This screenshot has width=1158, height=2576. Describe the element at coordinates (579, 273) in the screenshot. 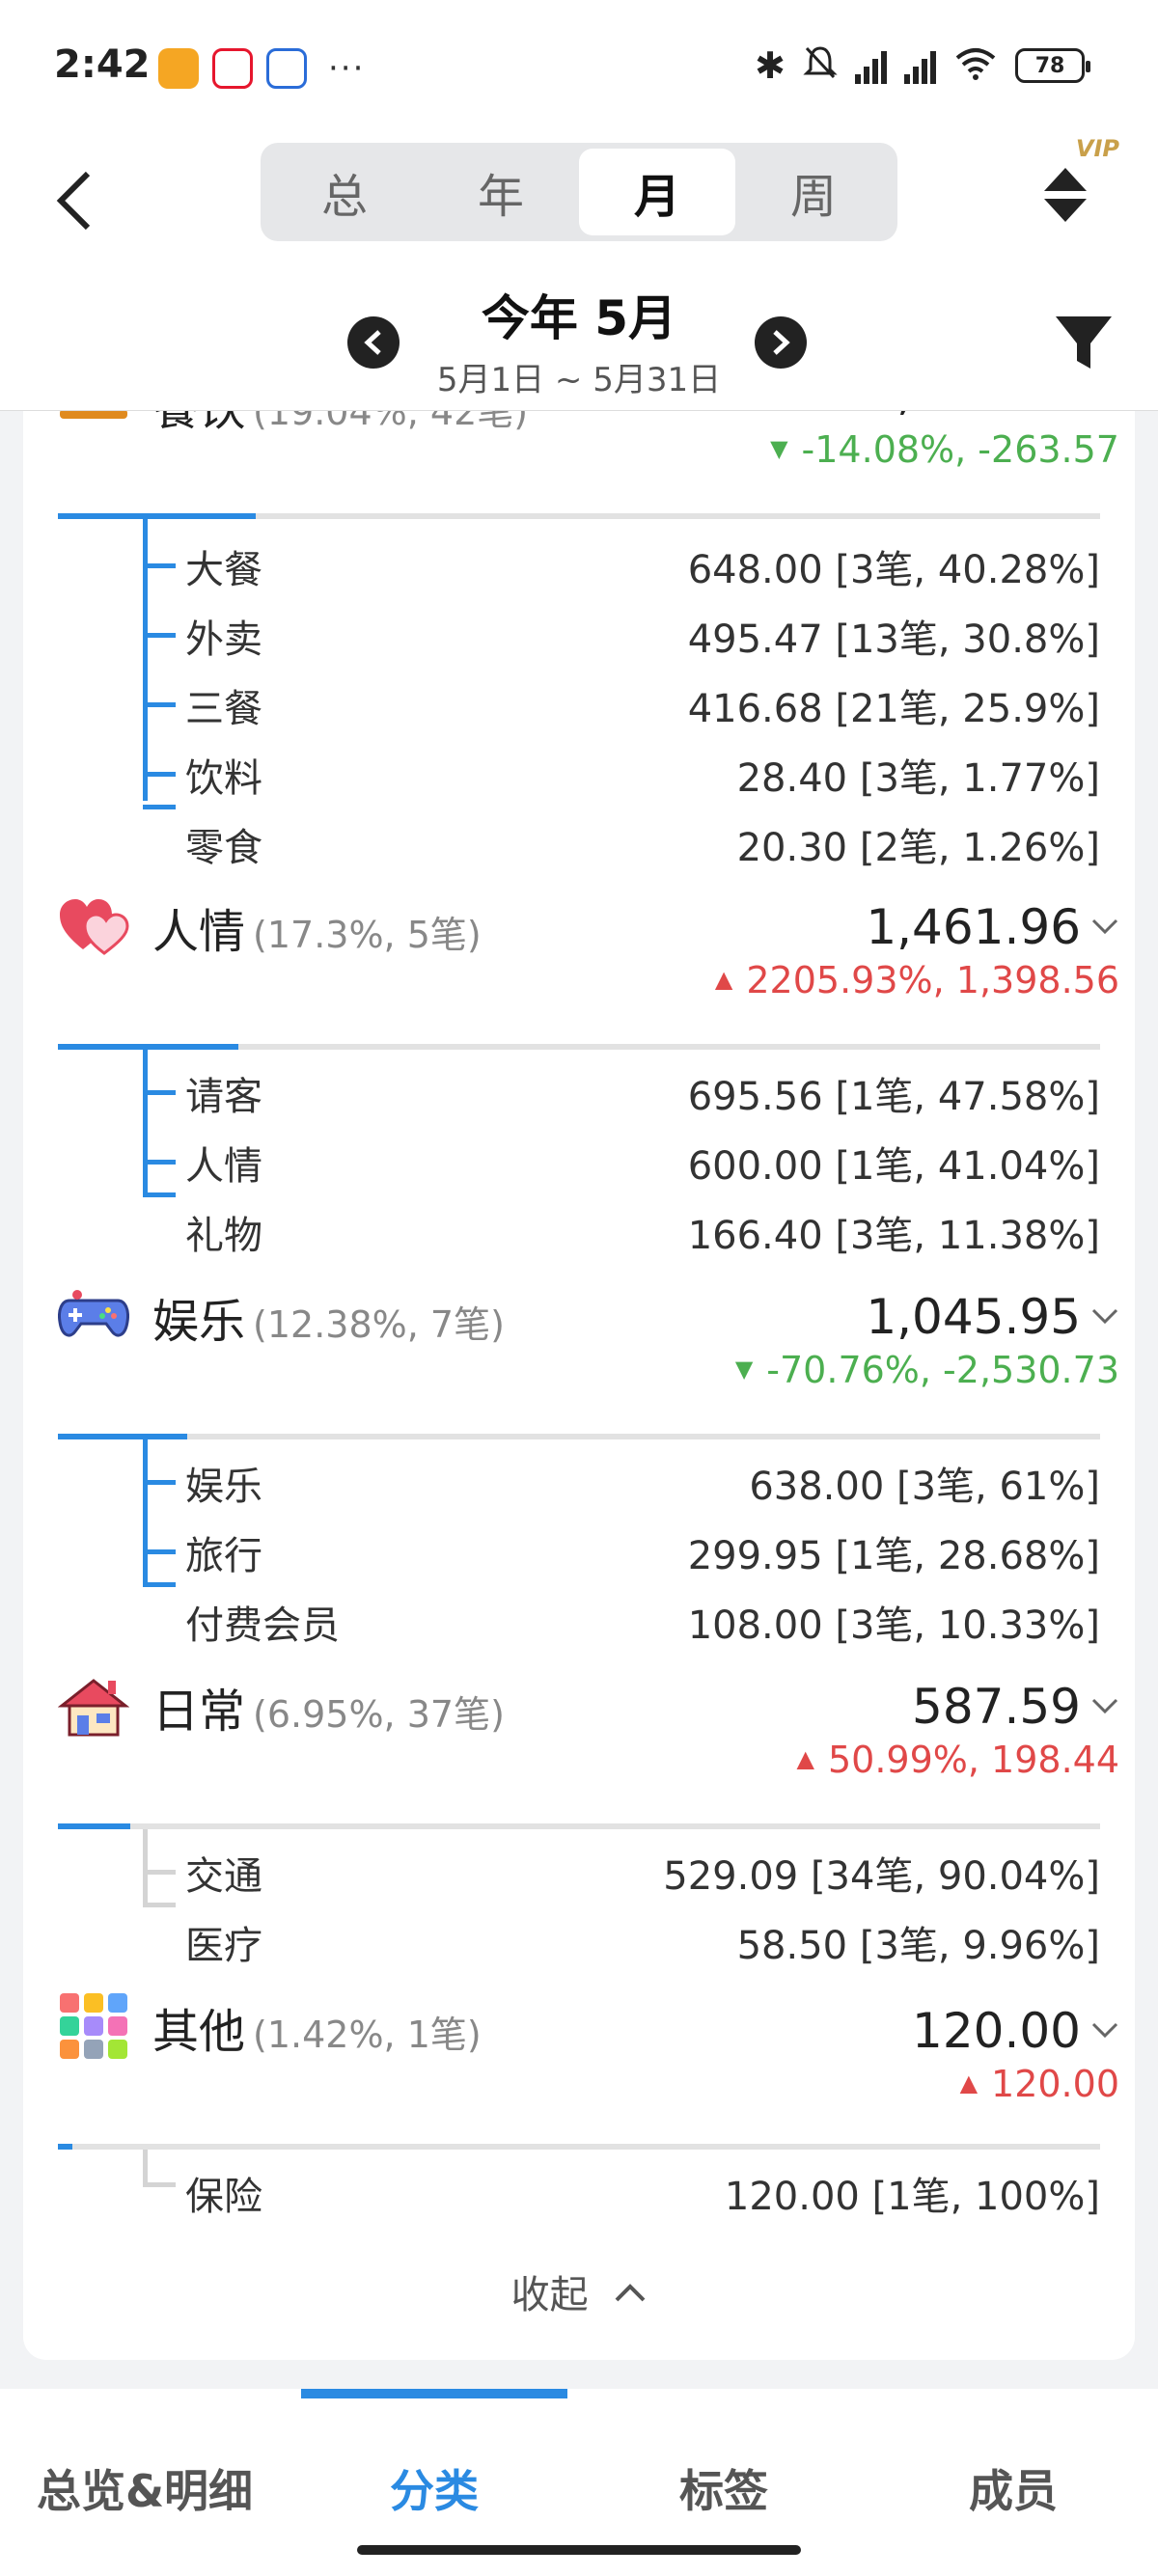

I see `header: 总 年 月 周 VIP 今年 5月 5月1日 ~ 5月31日` at that location.